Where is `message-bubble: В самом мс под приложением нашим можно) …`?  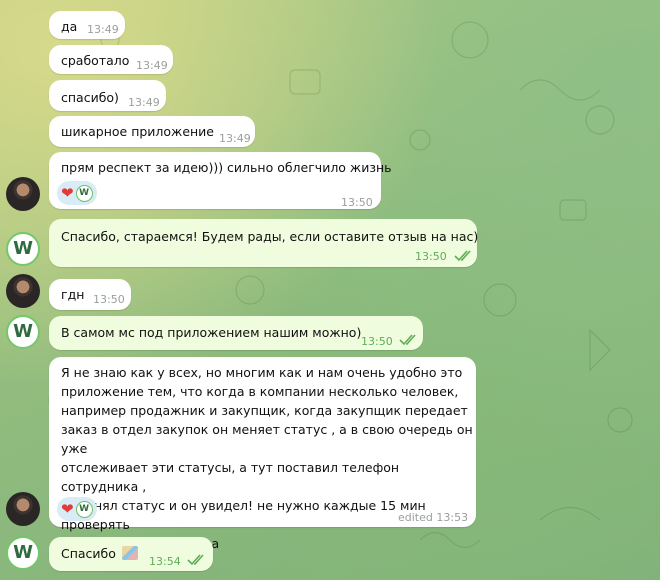
message-bubble: В самом мс под приложением нашим можно) … is located at coordinates (236, 333).